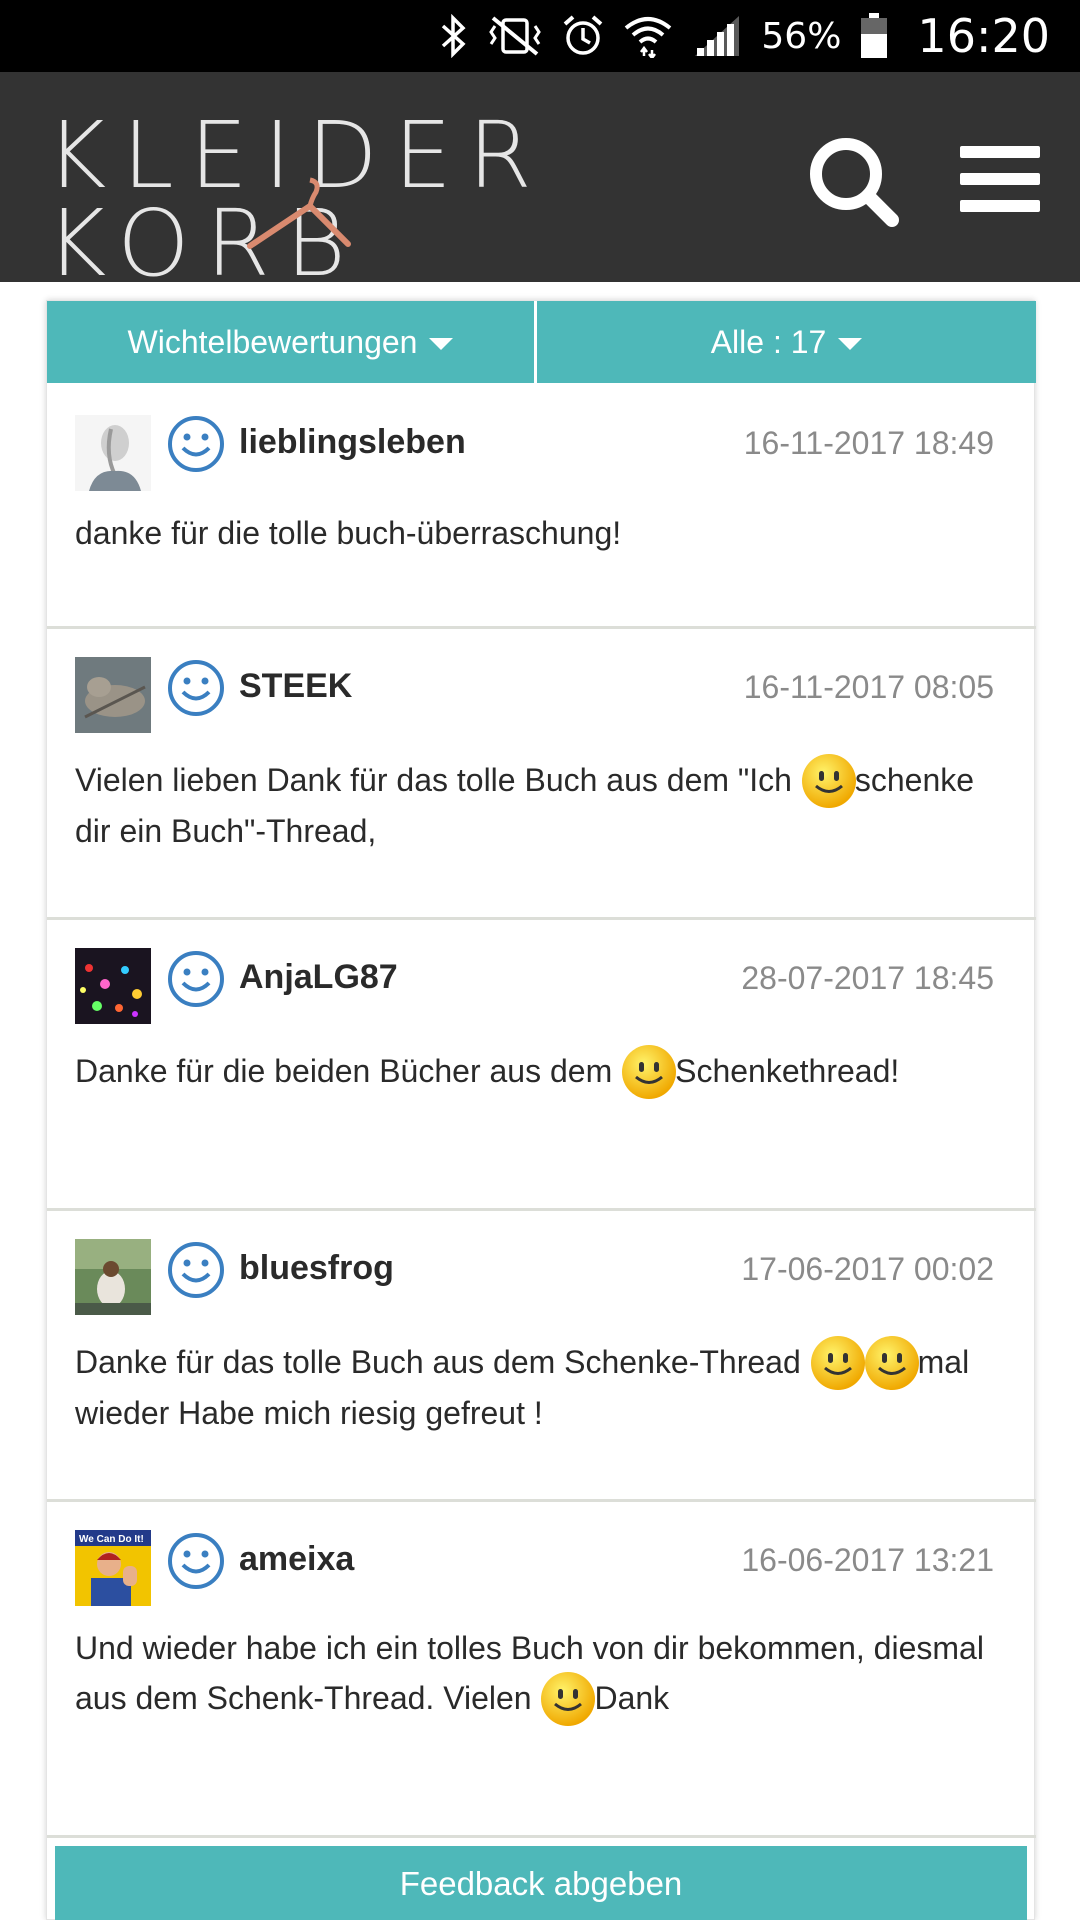  I want to click on hanger-logo-icon, so click(296, 214).